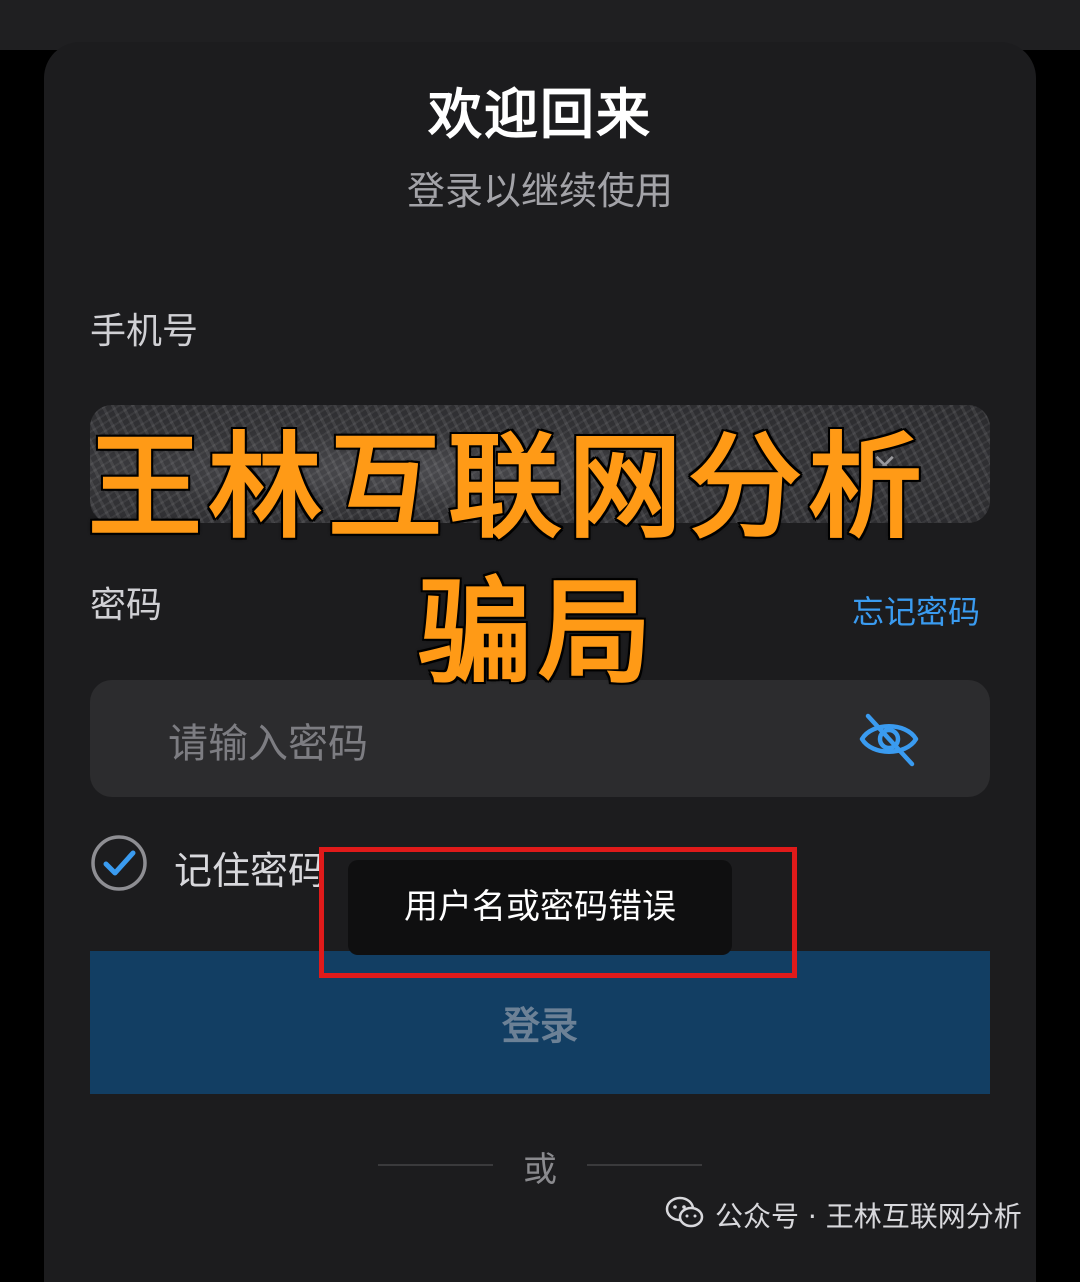 The width and height of the screenshot is (1080, 1282). I want to click on watermark-text: 公众号 · 王林互联网分析, so click(868, 1216).